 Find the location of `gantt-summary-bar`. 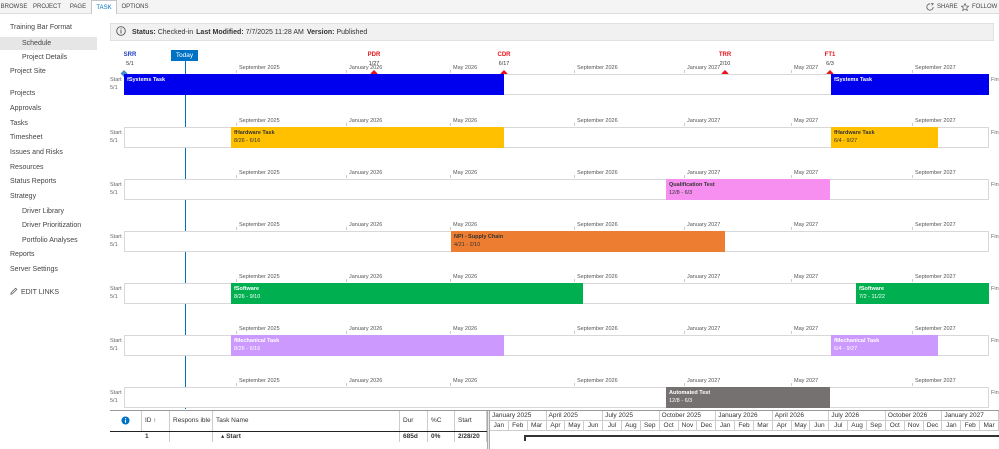

gantt-summary-bar is located at coordinates (761, 436).